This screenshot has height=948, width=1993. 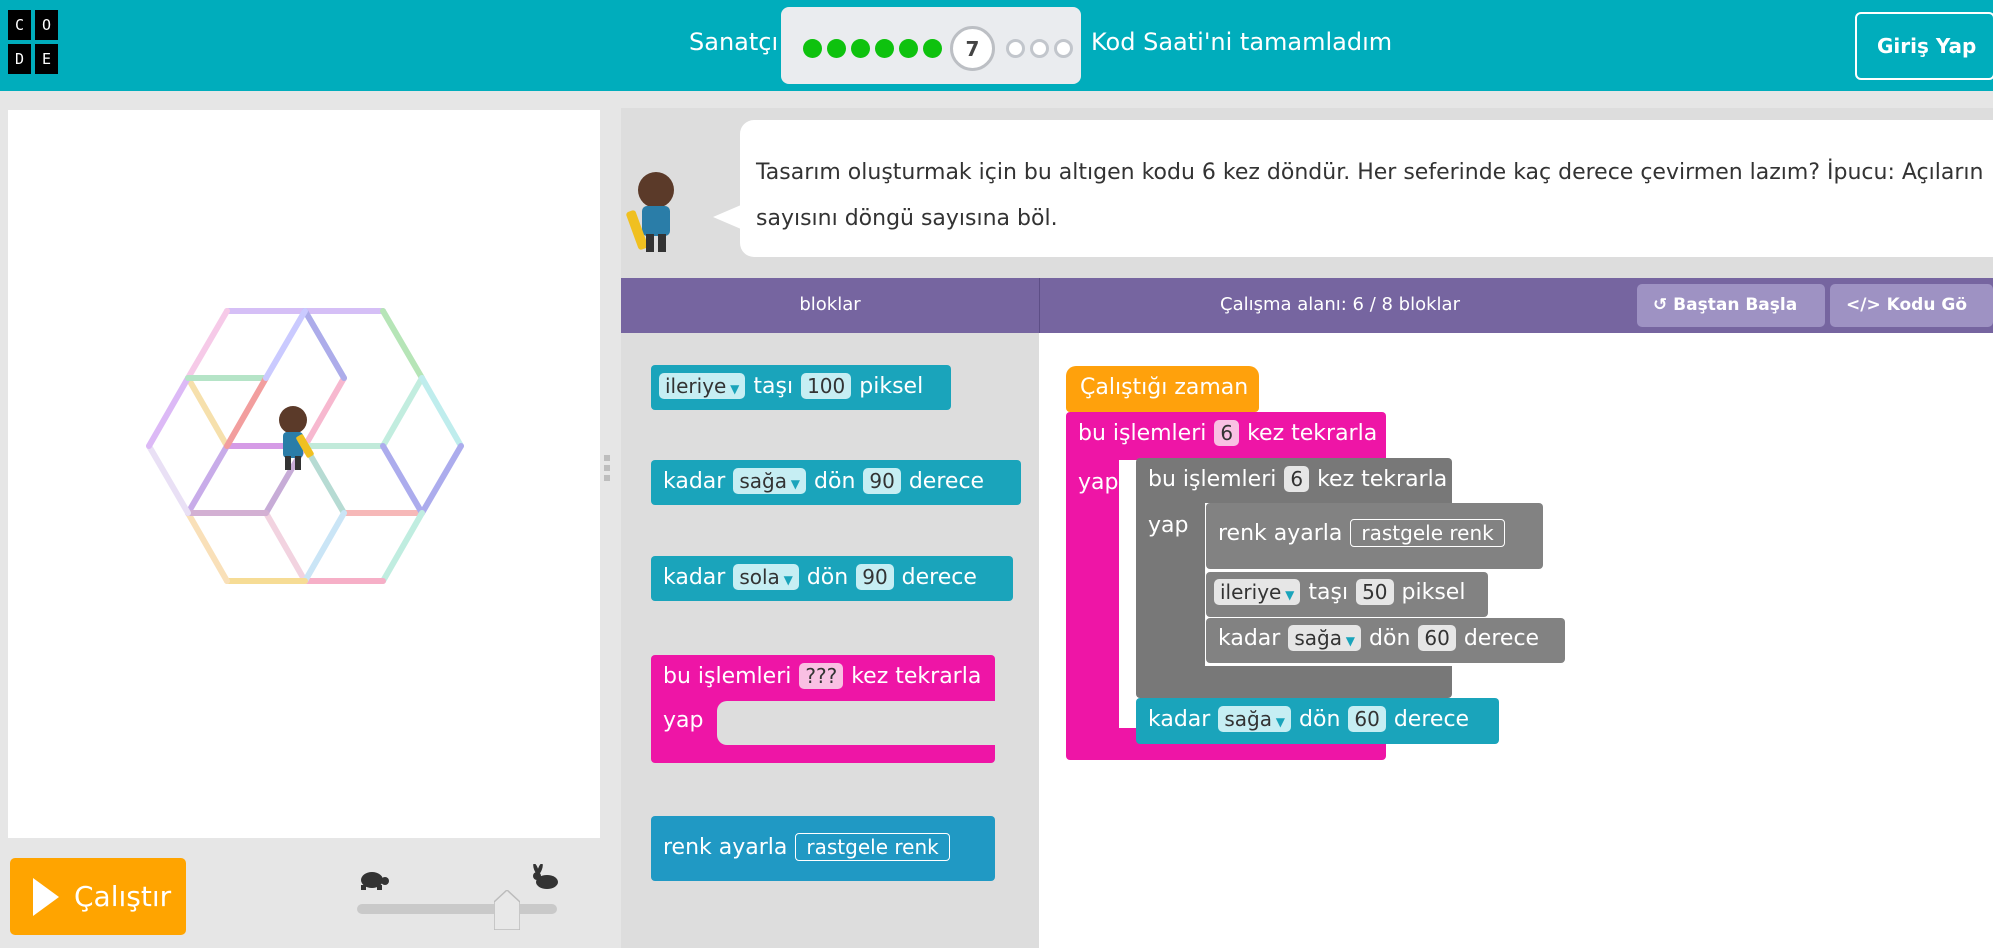 What do you see at coordinates (1660, 305) in the screenshot?
I see `reset-icon: ↺` at bounding box center [1660, 305].